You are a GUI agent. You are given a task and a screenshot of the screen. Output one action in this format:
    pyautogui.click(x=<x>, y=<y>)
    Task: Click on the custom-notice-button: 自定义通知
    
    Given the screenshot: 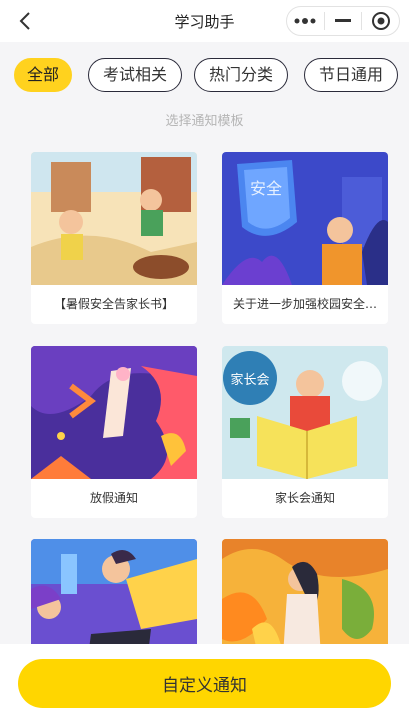 What is the action you would take?
    pyautogui.click(x=204, y=683)
    